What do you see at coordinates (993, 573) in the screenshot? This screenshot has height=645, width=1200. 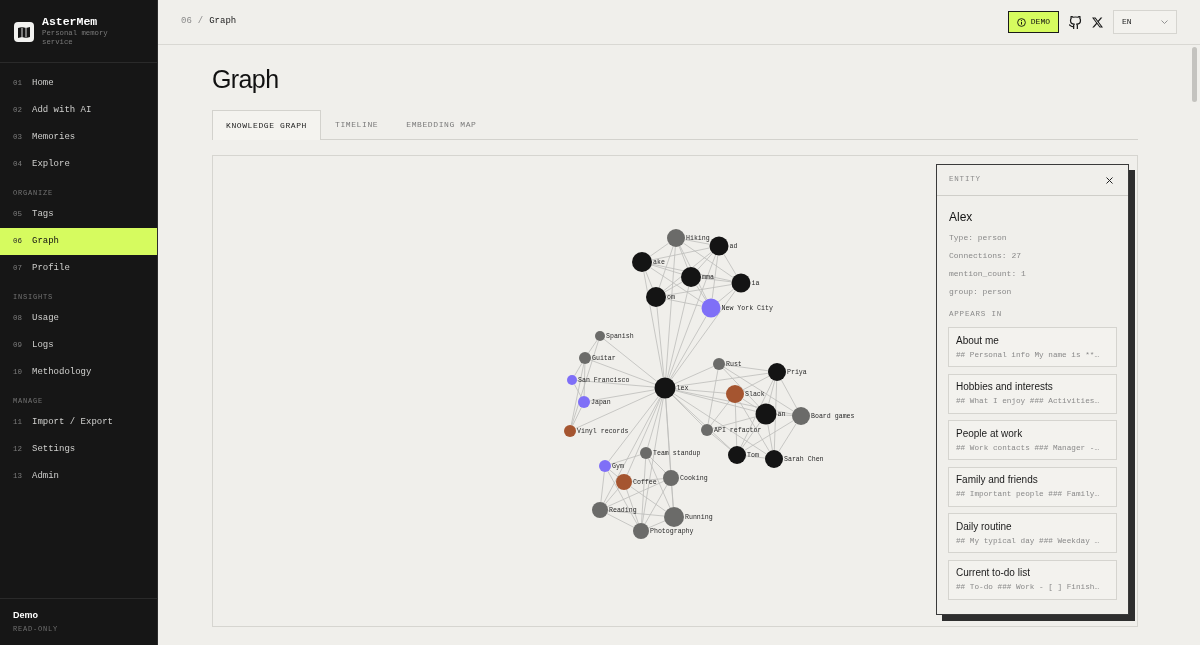 I see `memory-title: Current to-do list` at bounding box center [993, 573].